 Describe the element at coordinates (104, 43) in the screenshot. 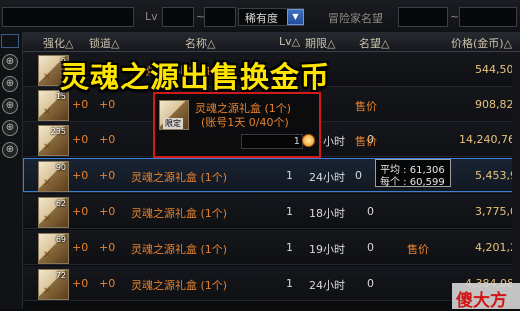

I see `col-lock: 锁道△` at that location.